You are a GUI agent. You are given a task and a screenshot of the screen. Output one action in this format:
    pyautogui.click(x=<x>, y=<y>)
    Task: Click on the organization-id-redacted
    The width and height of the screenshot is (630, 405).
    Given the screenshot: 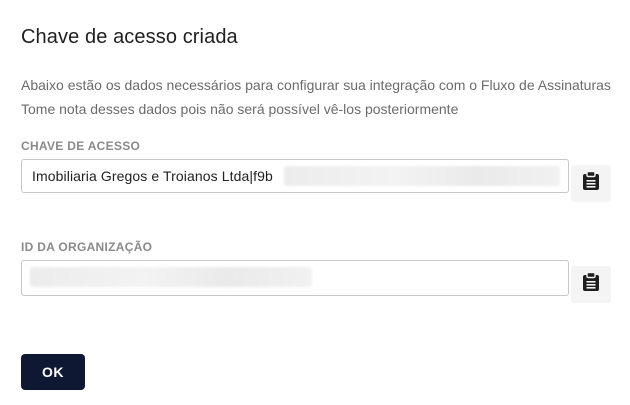 What is the action you would take?
    pyautogui.click(x=171, y=277)
    